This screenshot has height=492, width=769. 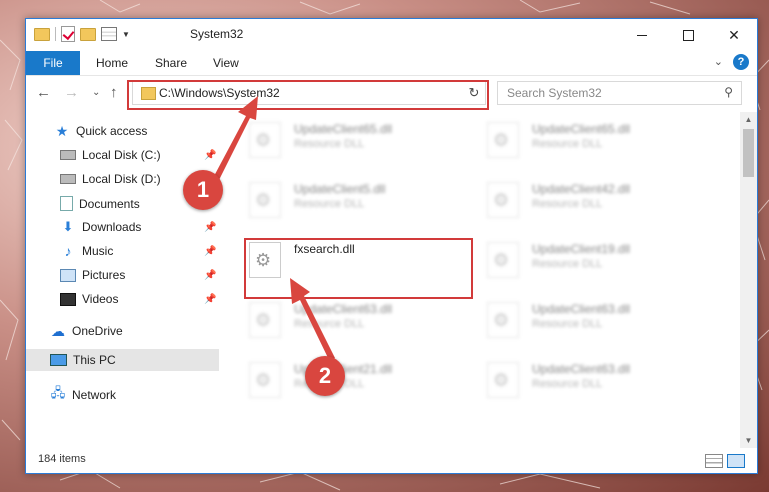 I want to click on up-arrow-icon: ↑, so click(x=114, y=92).